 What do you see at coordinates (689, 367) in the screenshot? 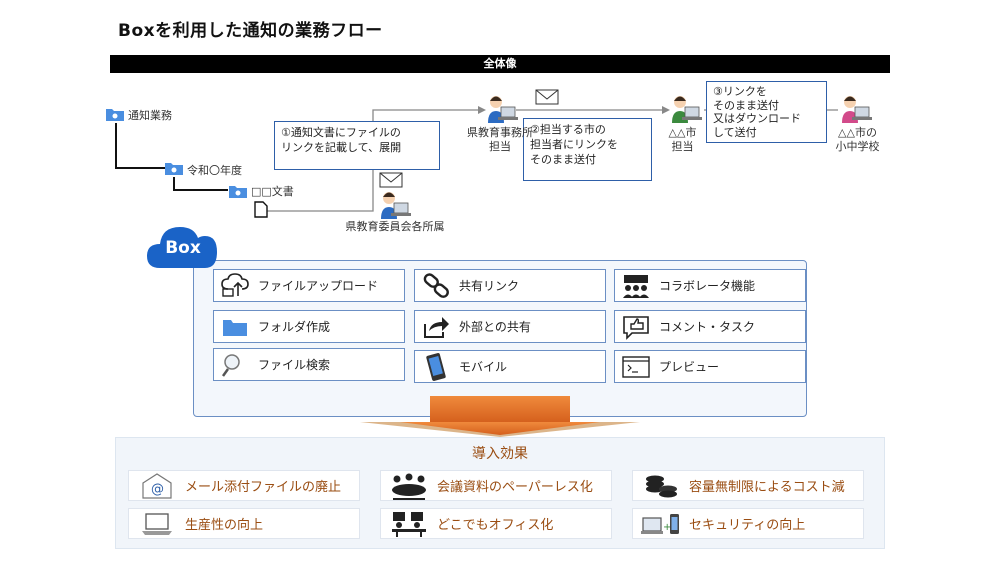
I see `feature-label: プレビュー` at bounding box center [689, 367].